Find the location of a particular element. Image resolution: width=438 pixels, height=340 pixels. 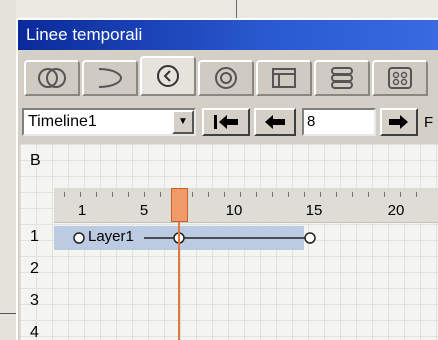

play-forward-button is located at coordinates (399, 122).